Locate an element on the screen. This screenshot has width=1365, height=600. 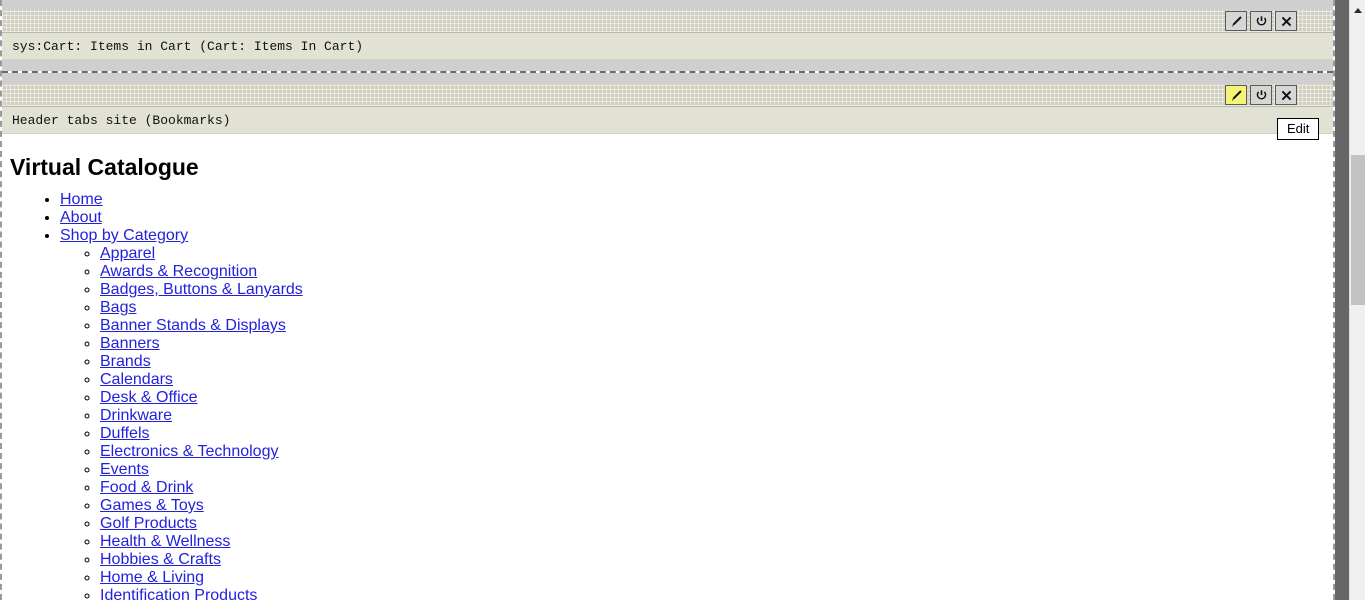
cart-panel-drag-handle is located at coordinates (667, 21).